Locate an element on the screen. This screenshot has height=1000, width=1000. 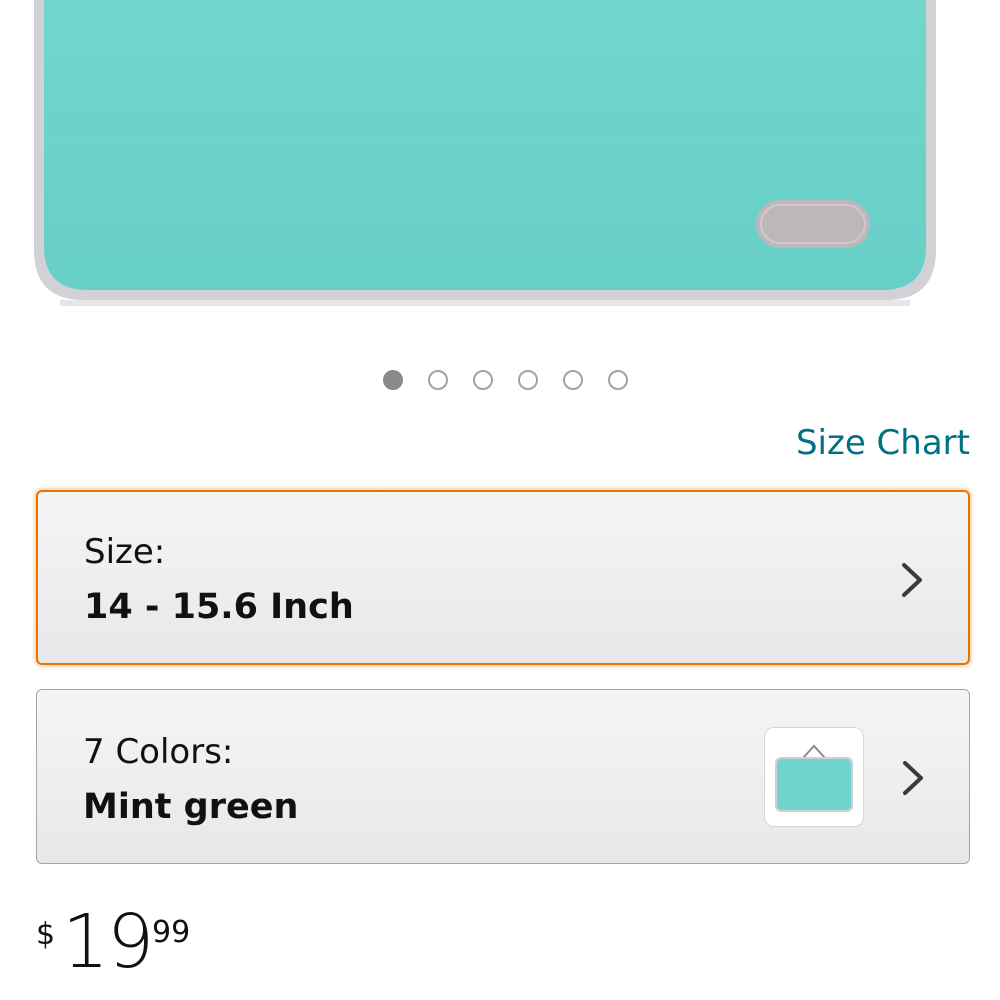
price-whole: 19 is located at coordinates (108, 942).